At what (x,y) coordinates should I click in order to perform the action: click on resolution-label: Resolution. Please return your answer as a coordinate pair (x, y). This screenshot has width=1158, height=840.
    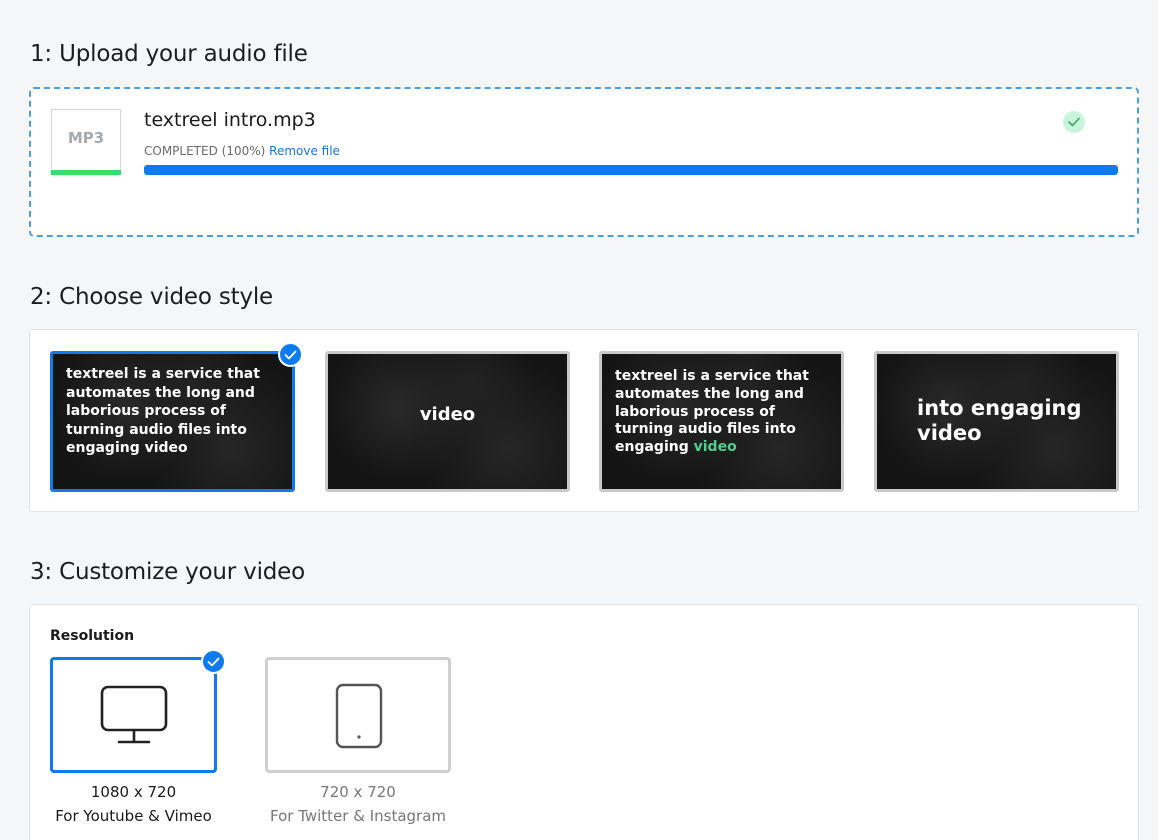
    Looking at the image, I should click on (92, 636).